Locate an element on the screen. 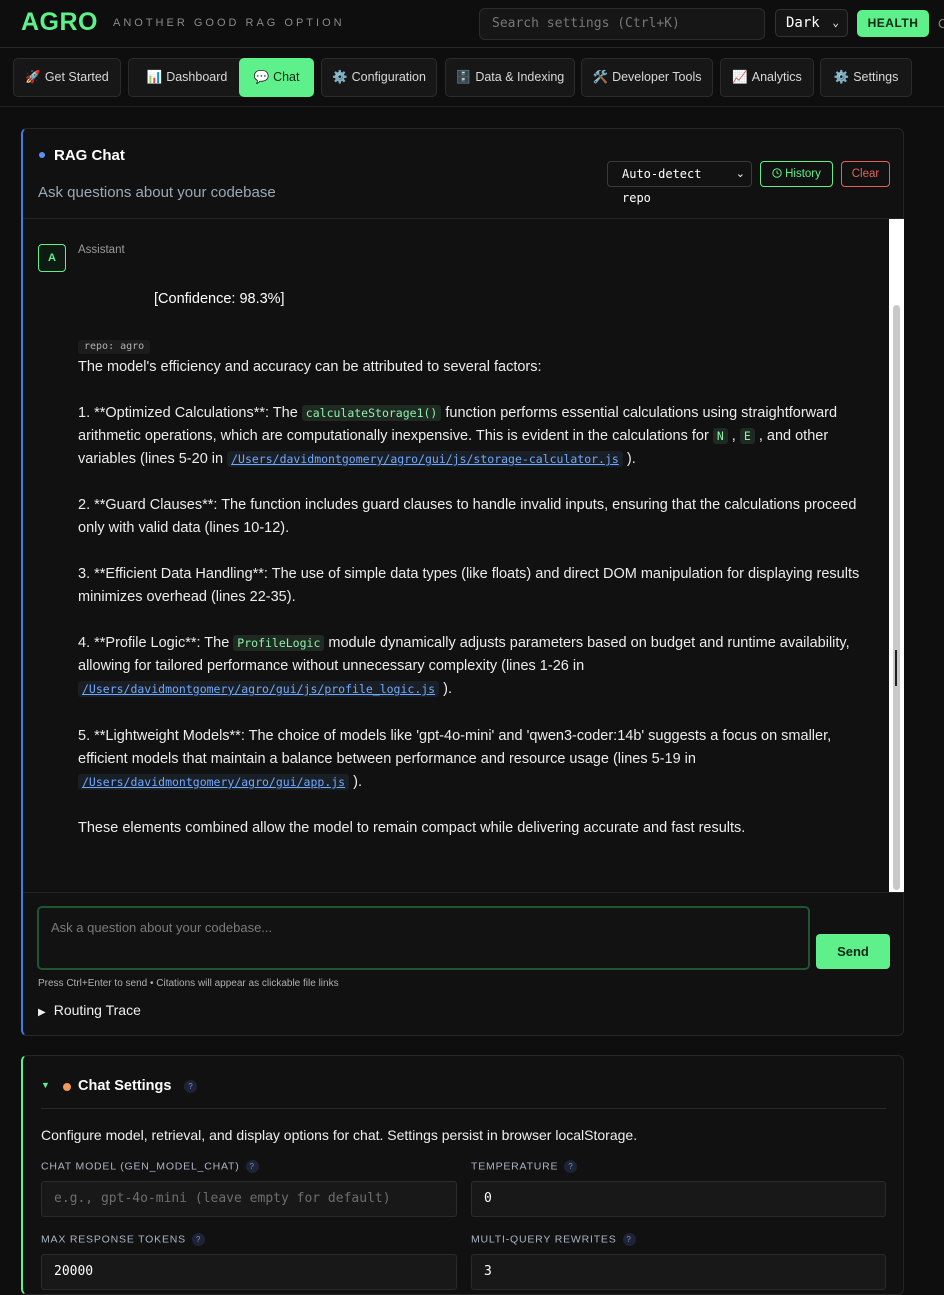  scrollbar-thumb is located at coordinates (896, 597).